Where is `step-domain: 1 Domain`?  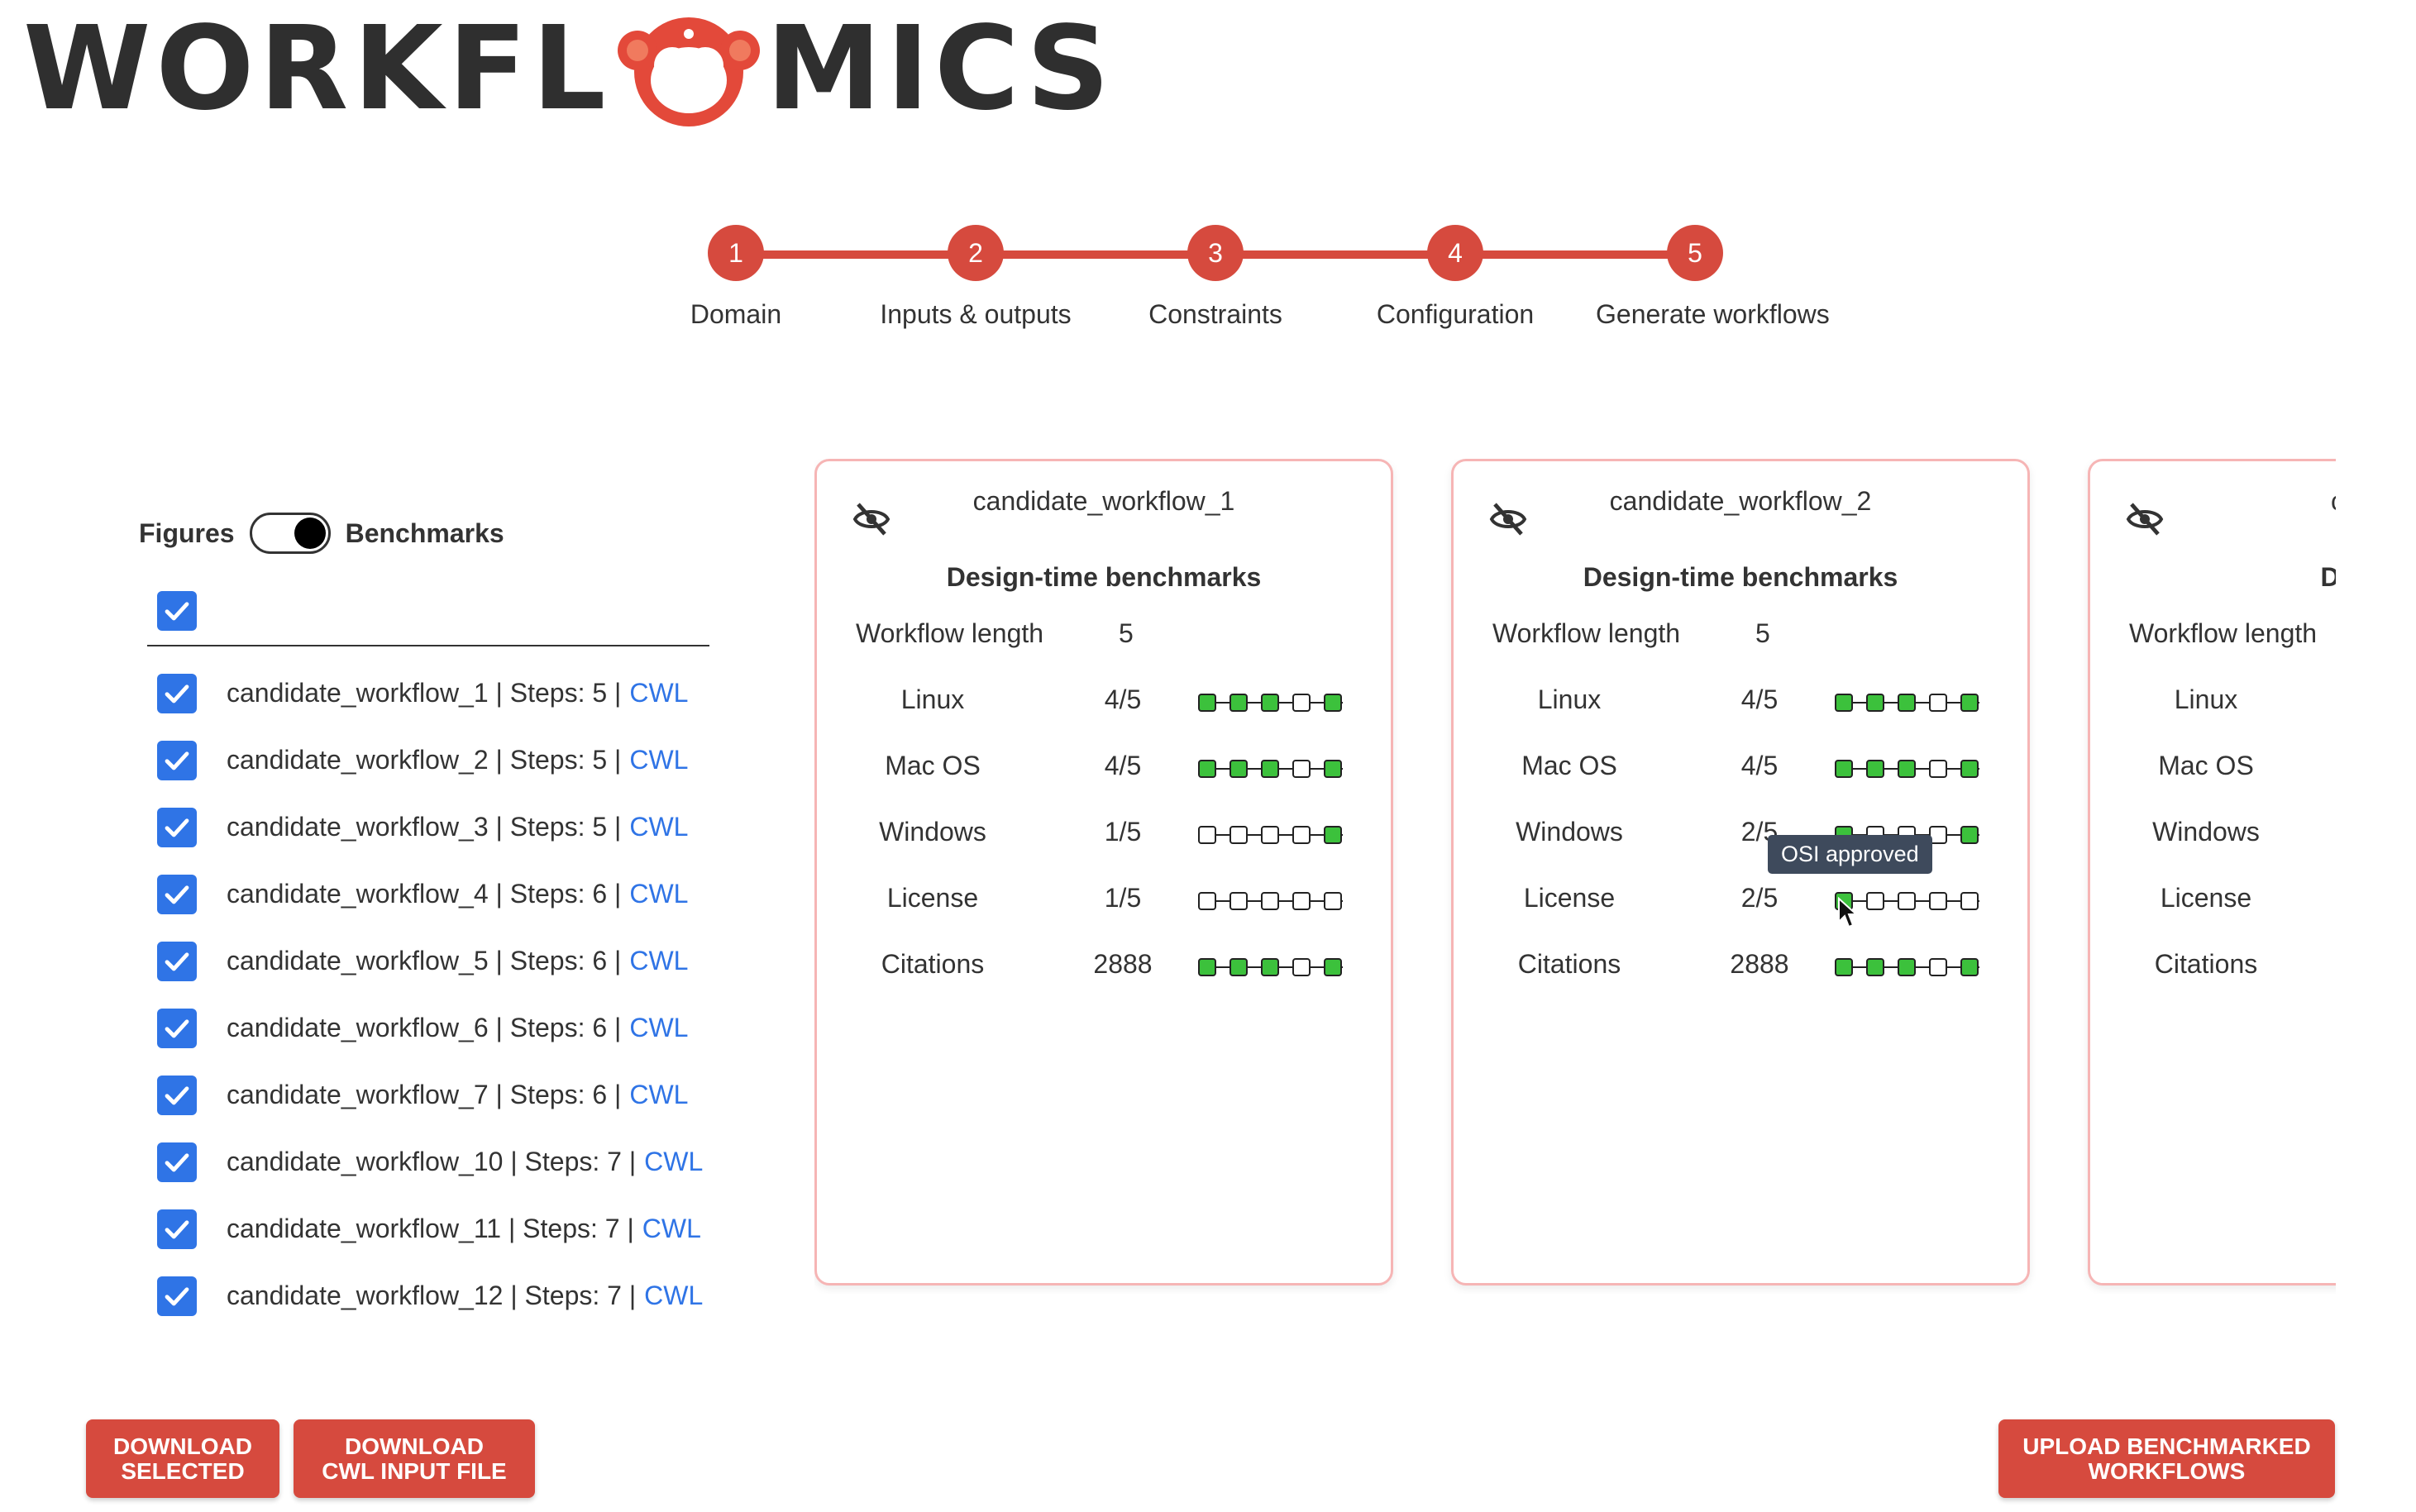 step-domain: 1 Domain is located at coordinates (736, 277).